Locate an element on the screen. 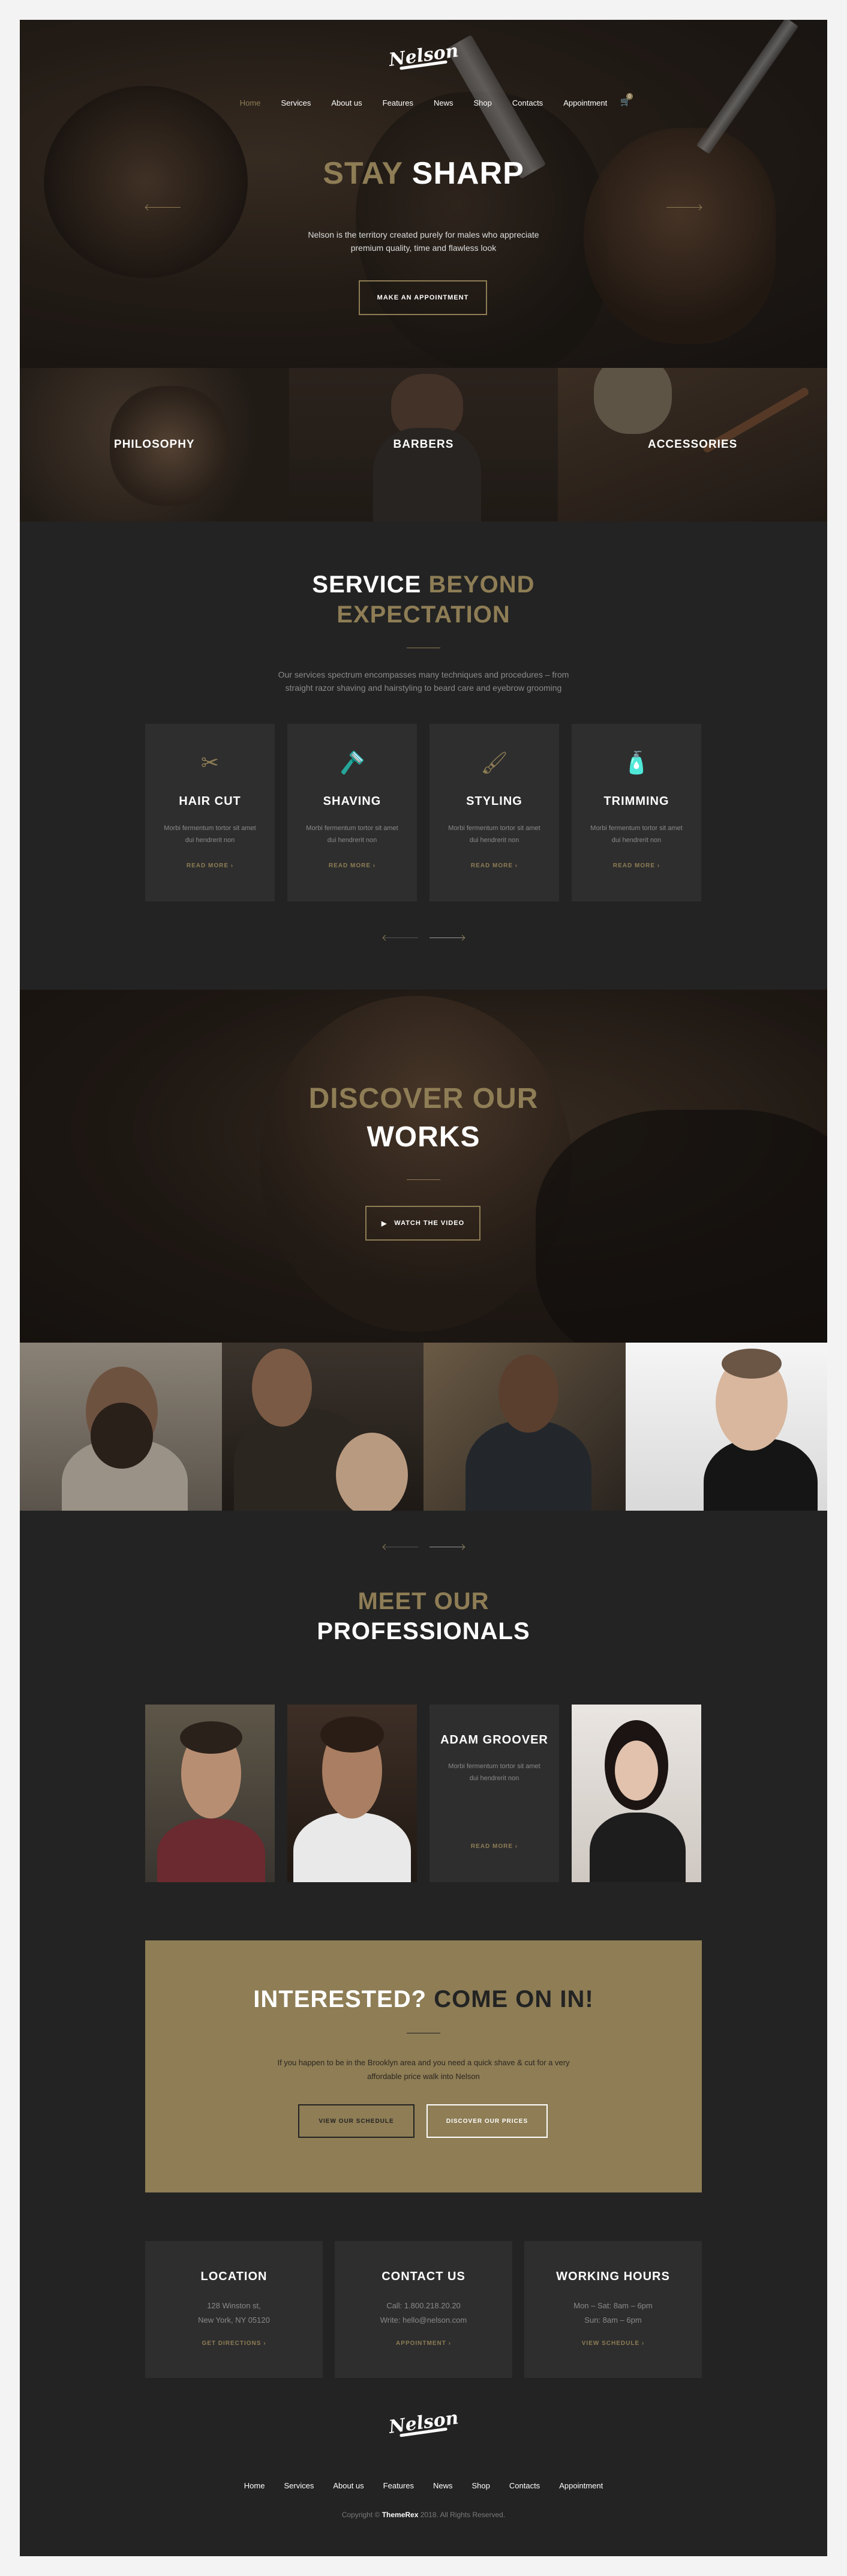 This screenshot has width=847, height=2576. footer-nav-news: News is located at coordinates (443, 2485).